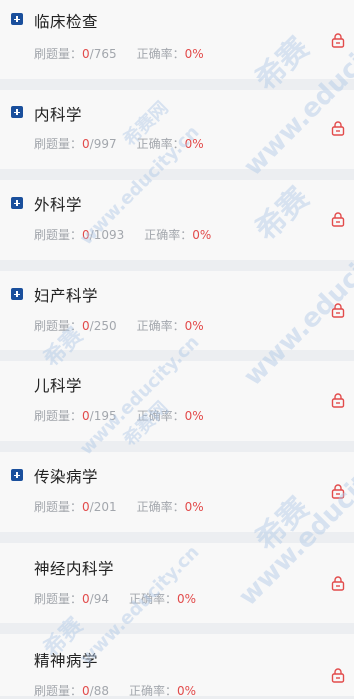  I want to click on subject-card: 传染病学 刷题量：0/201 正确率：0%, so click(177, 492).